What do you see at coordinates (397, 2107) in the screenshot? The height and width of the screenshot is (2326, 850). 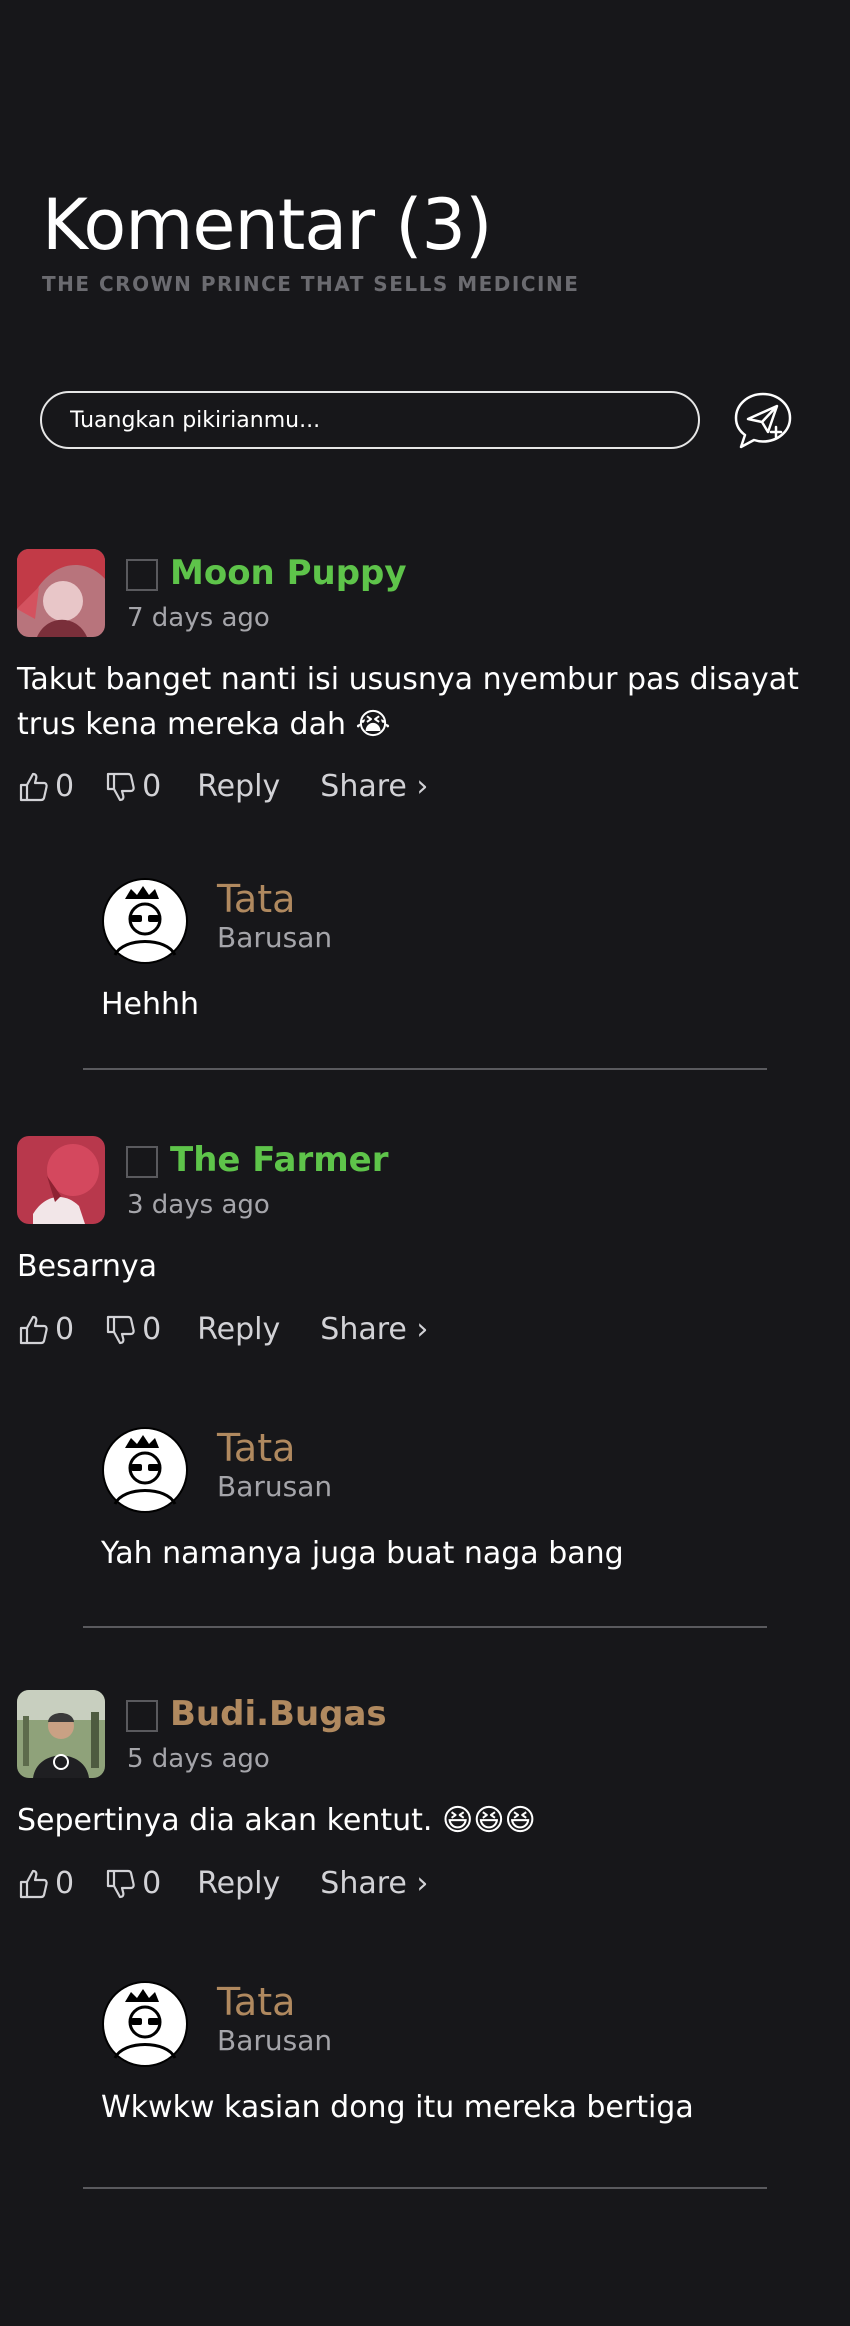 I see `reply-text: Wkwkw kasian dong itu mereka bertiga` at bounding box center [397, 2107].